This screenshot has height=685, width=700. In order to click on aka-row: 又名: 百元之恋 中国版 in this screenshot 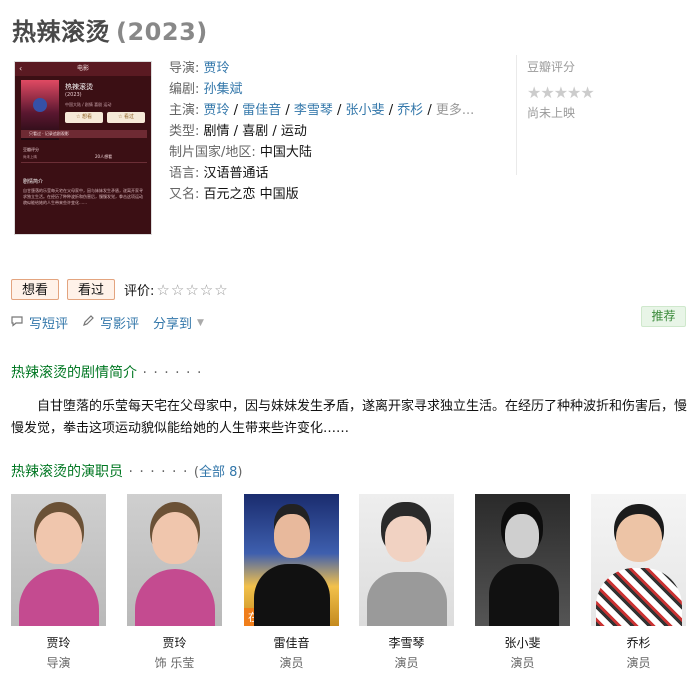, I will do `click(339, 194)`.